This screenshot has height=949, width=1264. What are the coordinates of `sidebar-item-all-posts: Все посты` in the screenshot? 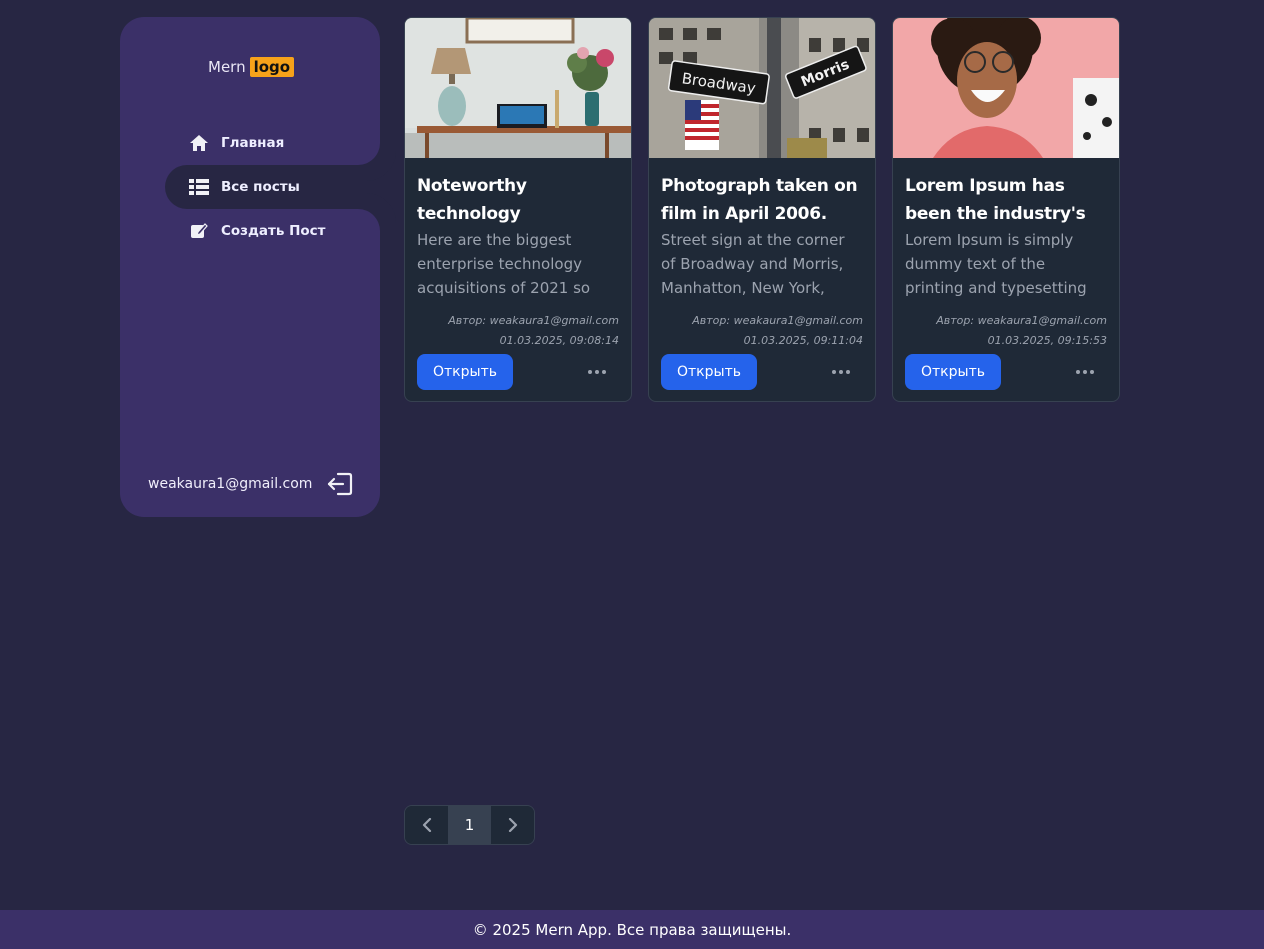 It's located at (272, 187).